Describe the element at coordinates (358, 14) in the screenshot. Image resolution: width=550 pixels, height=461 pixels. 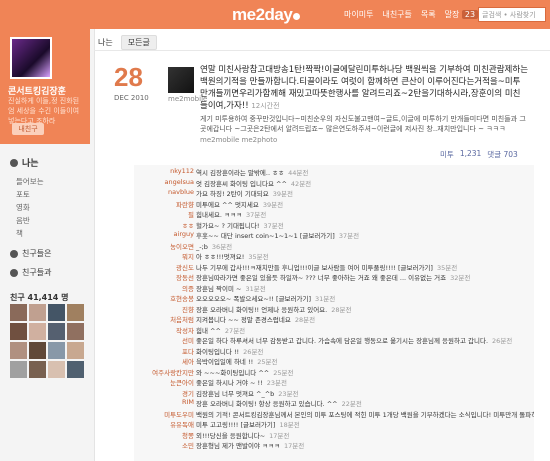
I see `nav-my-me2: 마이미투` at that location.